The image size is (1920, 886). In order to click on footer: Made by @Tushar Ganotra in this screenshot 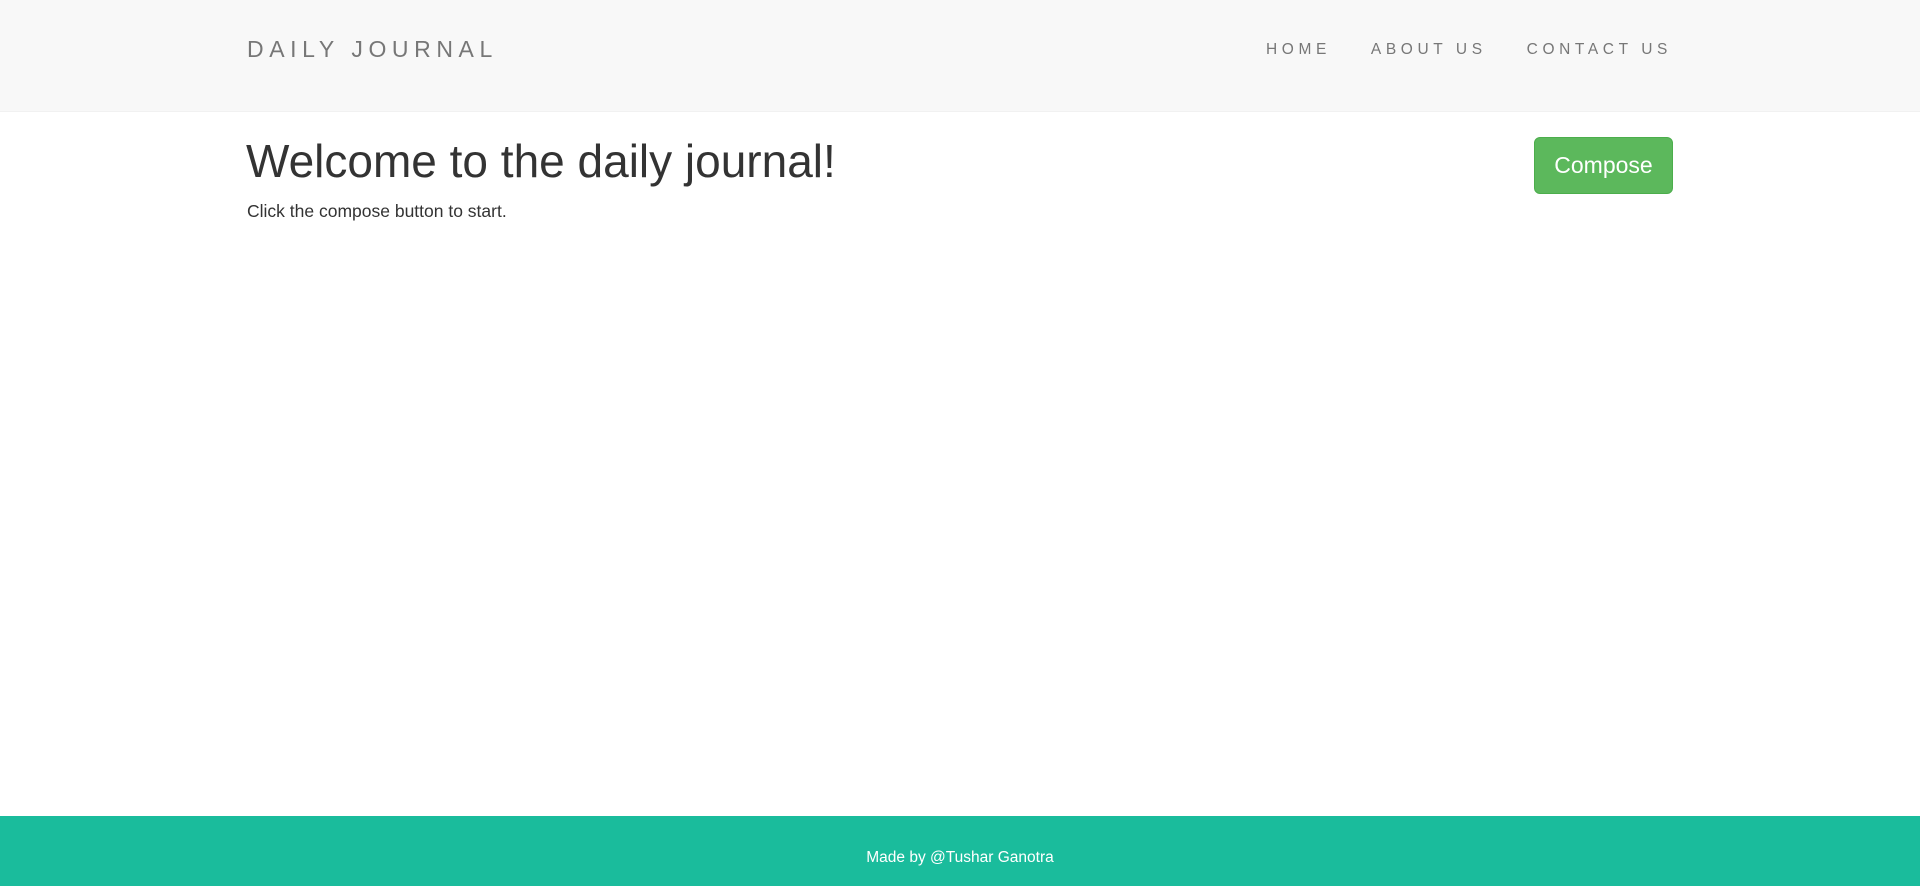, I will do `click(960, 851)`.